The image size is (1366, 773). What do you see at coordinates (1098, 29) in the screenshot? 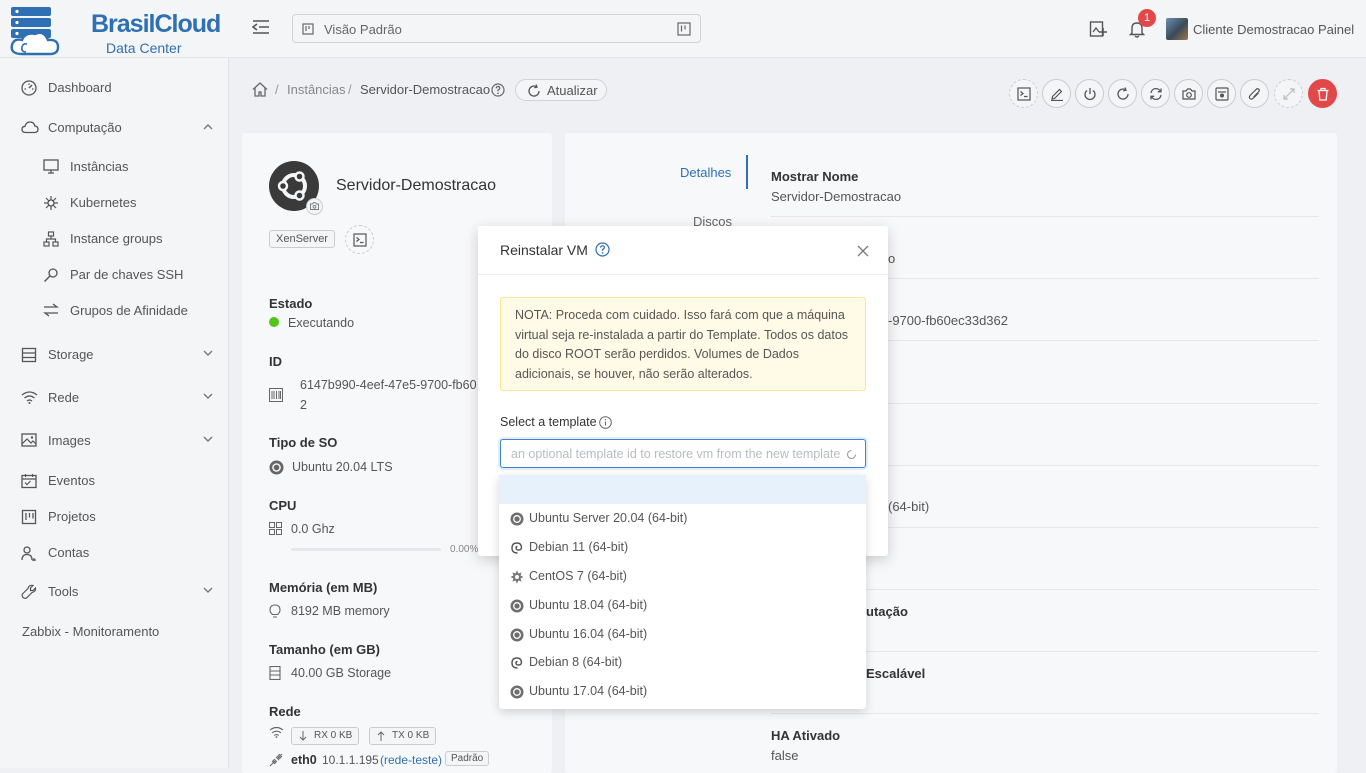
I see `add-resource-icon` at bounding box center [1098, 29].